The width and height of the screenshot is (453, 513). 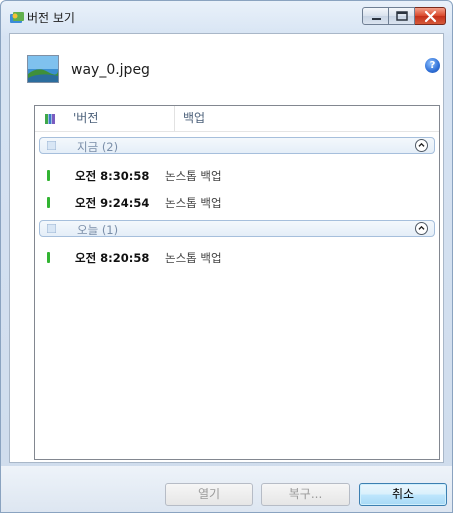 I want to click on maximize-icon, so click(x=402, y=16).